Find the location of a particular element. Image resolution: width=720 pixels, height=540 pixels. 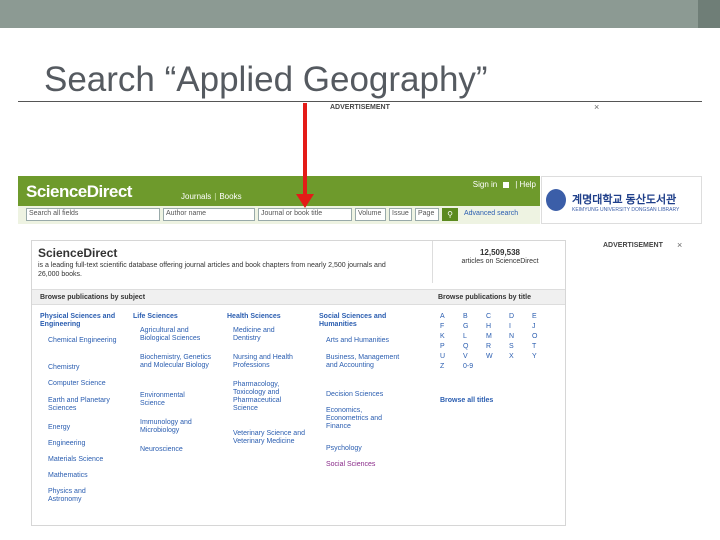

subject-link: Economics, Econometrics and Finance is located at coordinates (362, 419).